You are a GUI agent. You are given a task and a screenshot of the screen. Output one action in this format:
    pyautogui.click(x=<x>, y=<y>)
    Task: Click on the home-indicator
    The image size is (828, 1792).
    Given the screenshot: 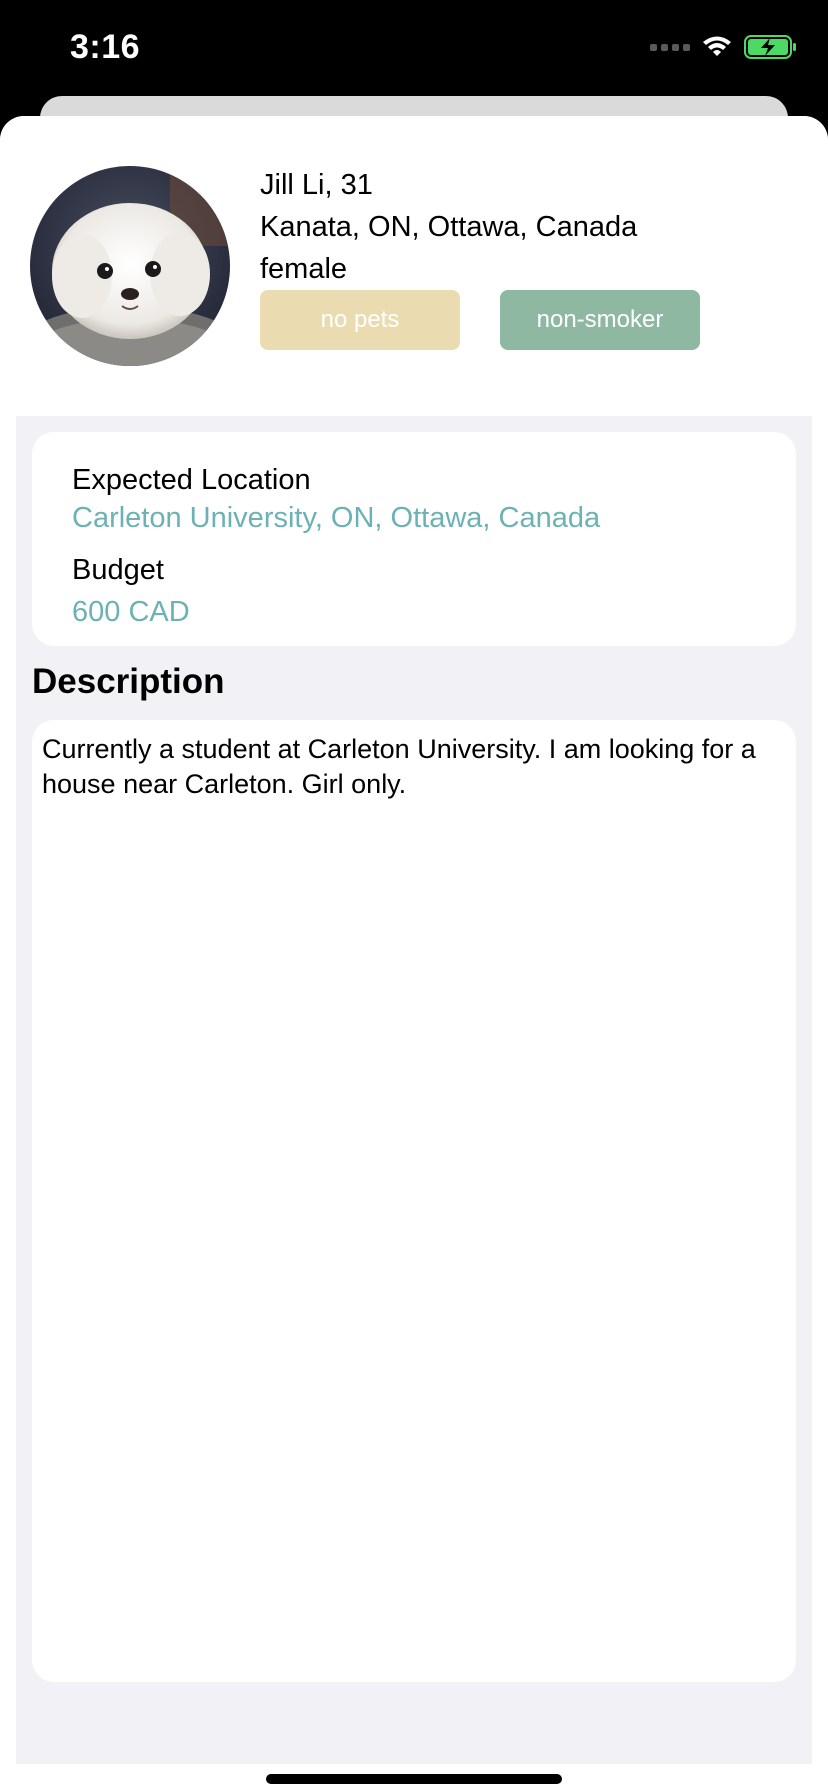 What is the action you would take?
    pyautogui.click(x=414, y=1779)
    